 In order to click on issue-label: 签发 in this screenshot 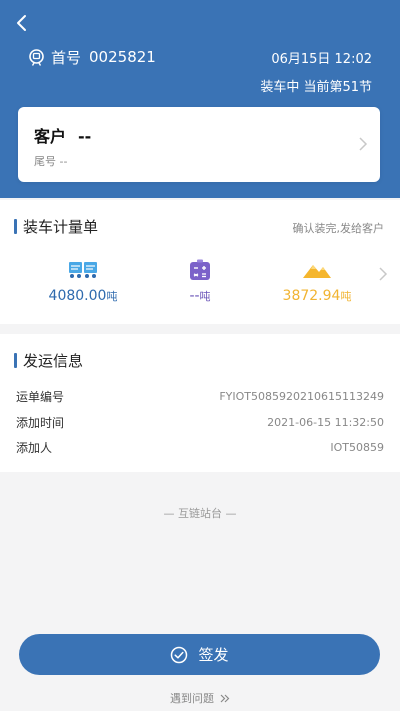, I will do `click(213, 655)`.